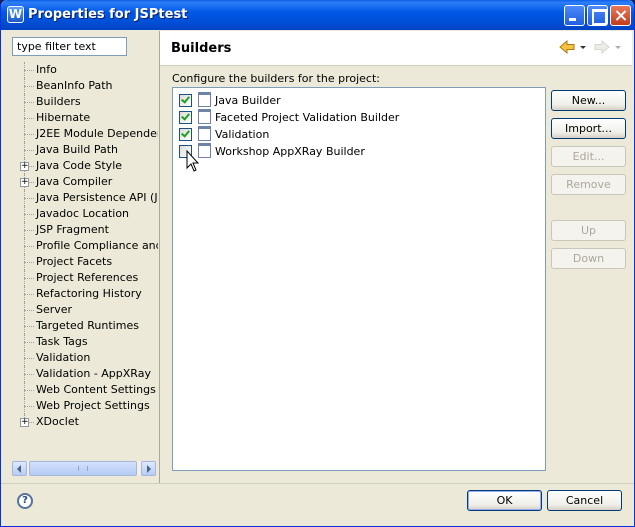 This screenshot has height=527, width=635. I want to click on tree-item-label: Project Facets, so click(74, 261).